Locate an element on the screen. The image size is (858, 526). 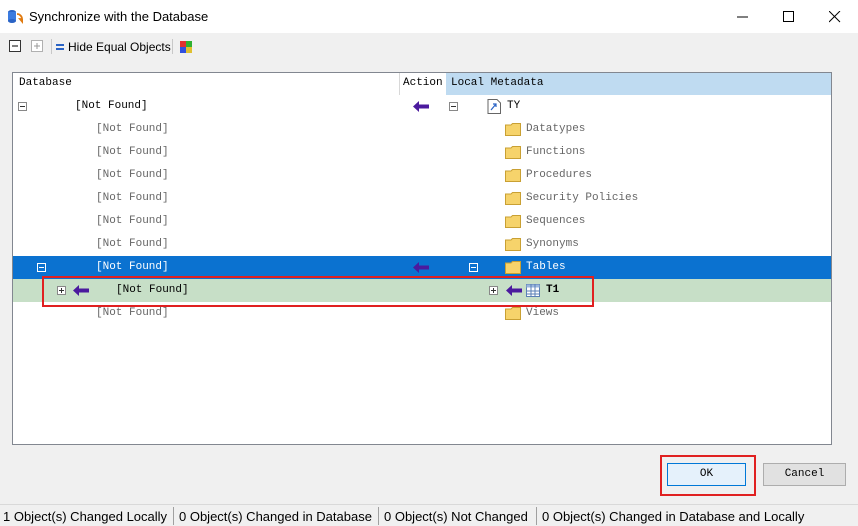
dialog-buttons: OK Cancel is located at coordinates (429, 476).